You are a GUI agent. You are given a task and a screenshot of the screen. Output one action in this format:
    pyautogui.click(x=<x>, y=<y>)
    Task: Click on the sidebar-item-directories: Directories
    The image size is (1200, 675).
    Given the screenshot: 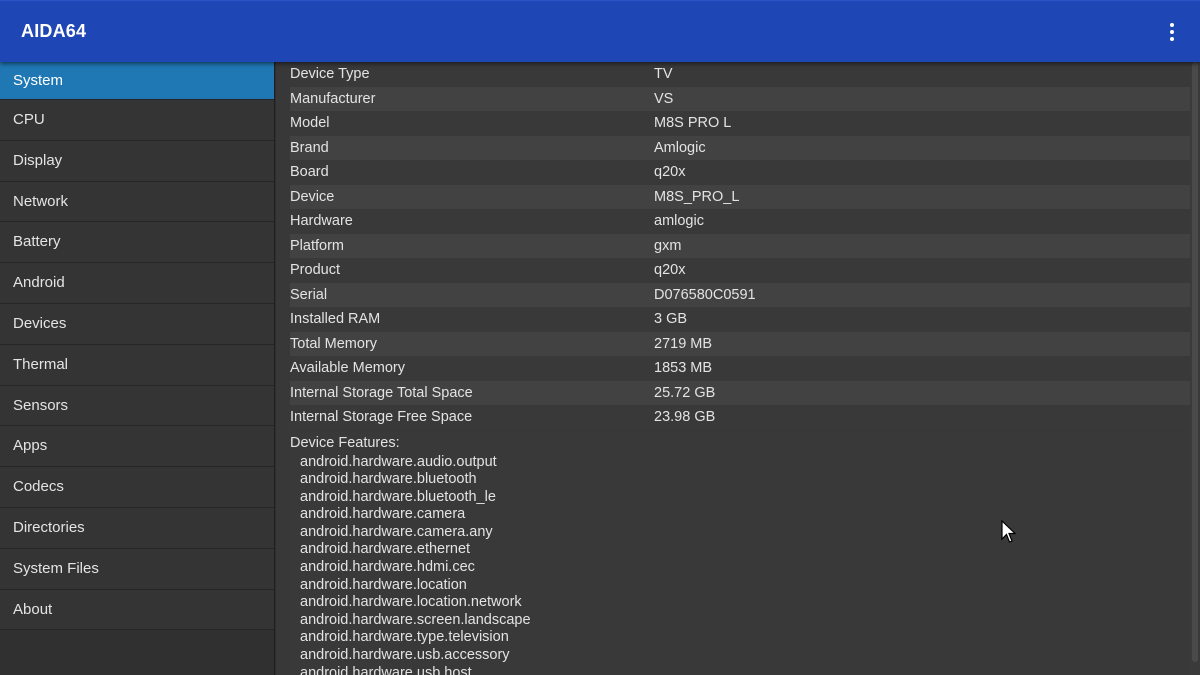 What is the action you would take?
    pyautogui.click(x=137, y=528)
    